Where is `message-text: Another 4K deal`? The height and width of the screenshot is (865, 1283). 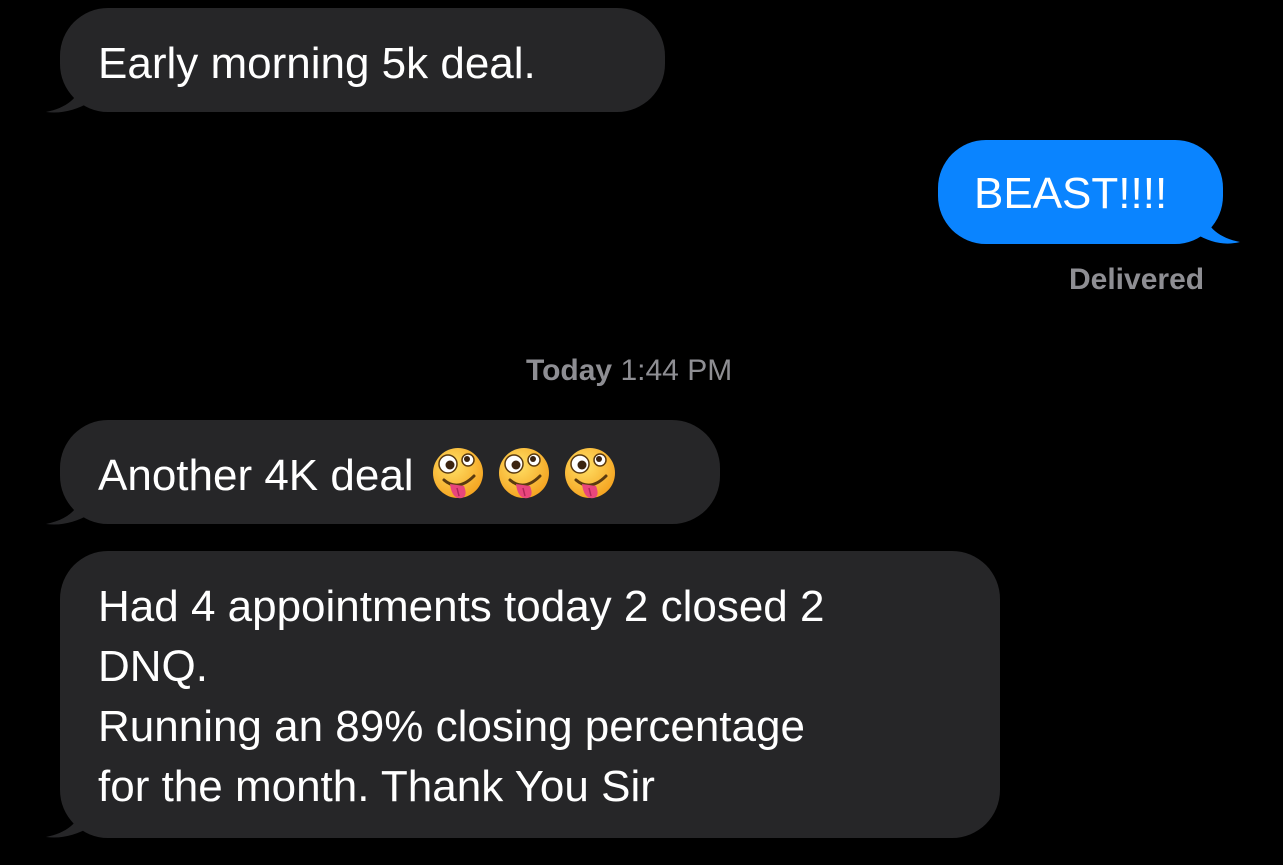
message-text: Another 4K deal is located at coordinates (256, 475).